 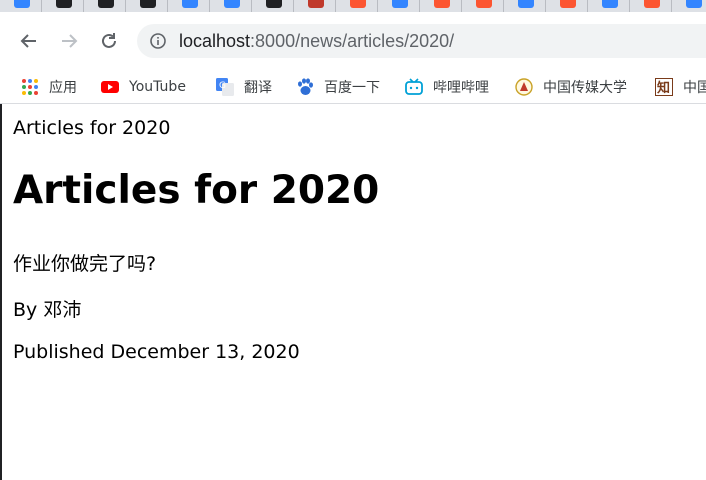 What do you see at coordinates (461, 87) in the screenshot?
I see `bookmark-label: 哔哩哔哩` at bounding box center [461, 87].